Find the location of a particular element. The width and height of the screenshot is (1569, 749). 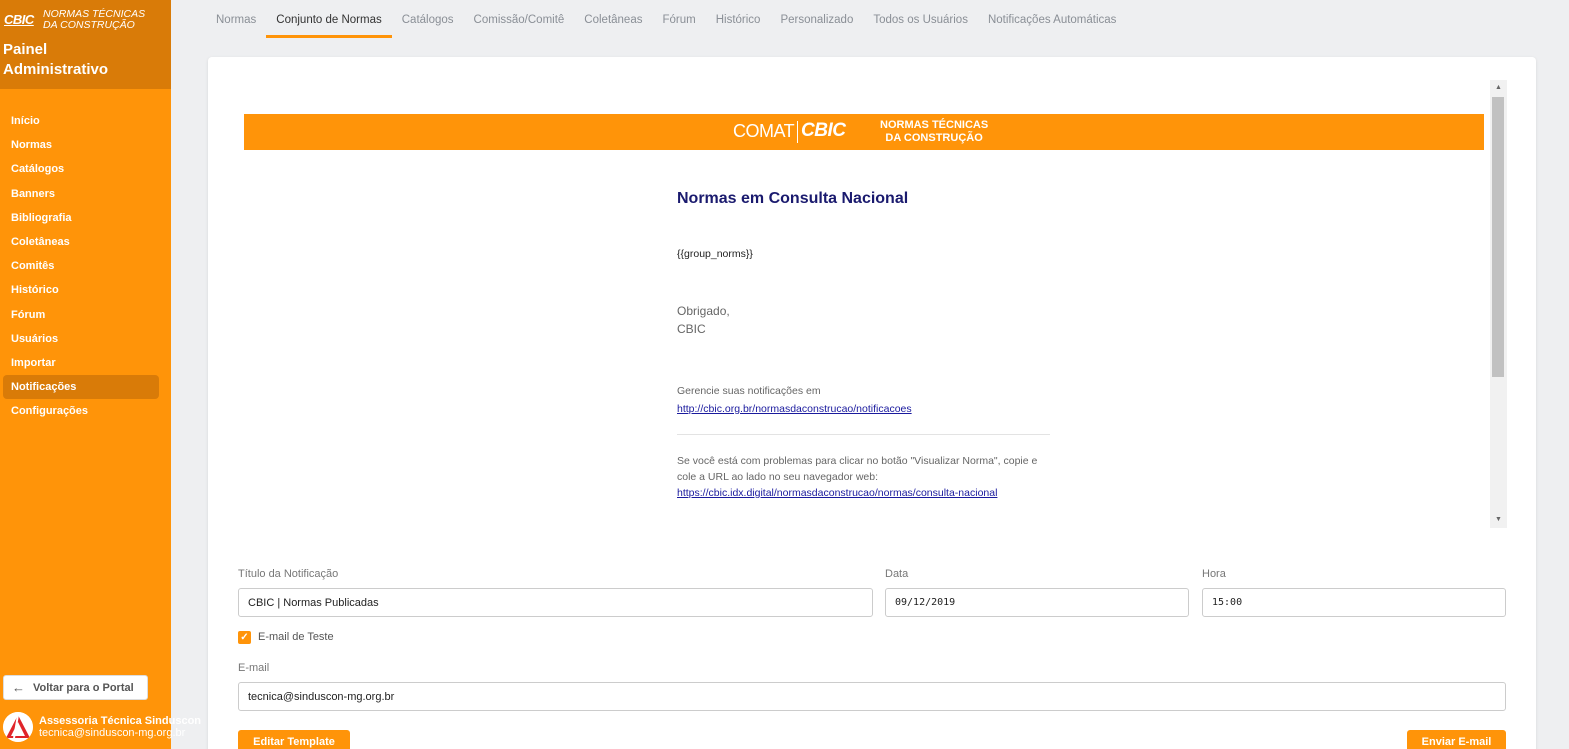

brand-subtitle: NORMAS TÉCNICAS DA CONSTRUÇÃO is located at coordinates (94, 20).